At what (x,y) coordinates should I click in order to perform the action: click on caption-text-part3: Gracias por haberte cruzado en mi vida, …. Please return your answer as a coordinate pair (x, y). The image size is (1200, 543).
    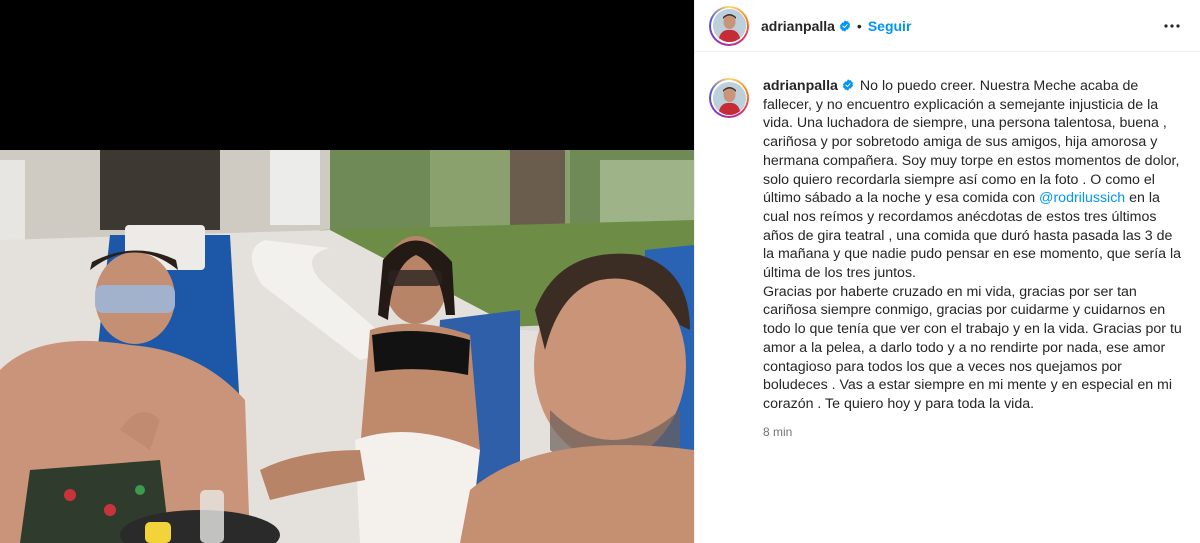
    Looking at the image, I should click on (972, 347).